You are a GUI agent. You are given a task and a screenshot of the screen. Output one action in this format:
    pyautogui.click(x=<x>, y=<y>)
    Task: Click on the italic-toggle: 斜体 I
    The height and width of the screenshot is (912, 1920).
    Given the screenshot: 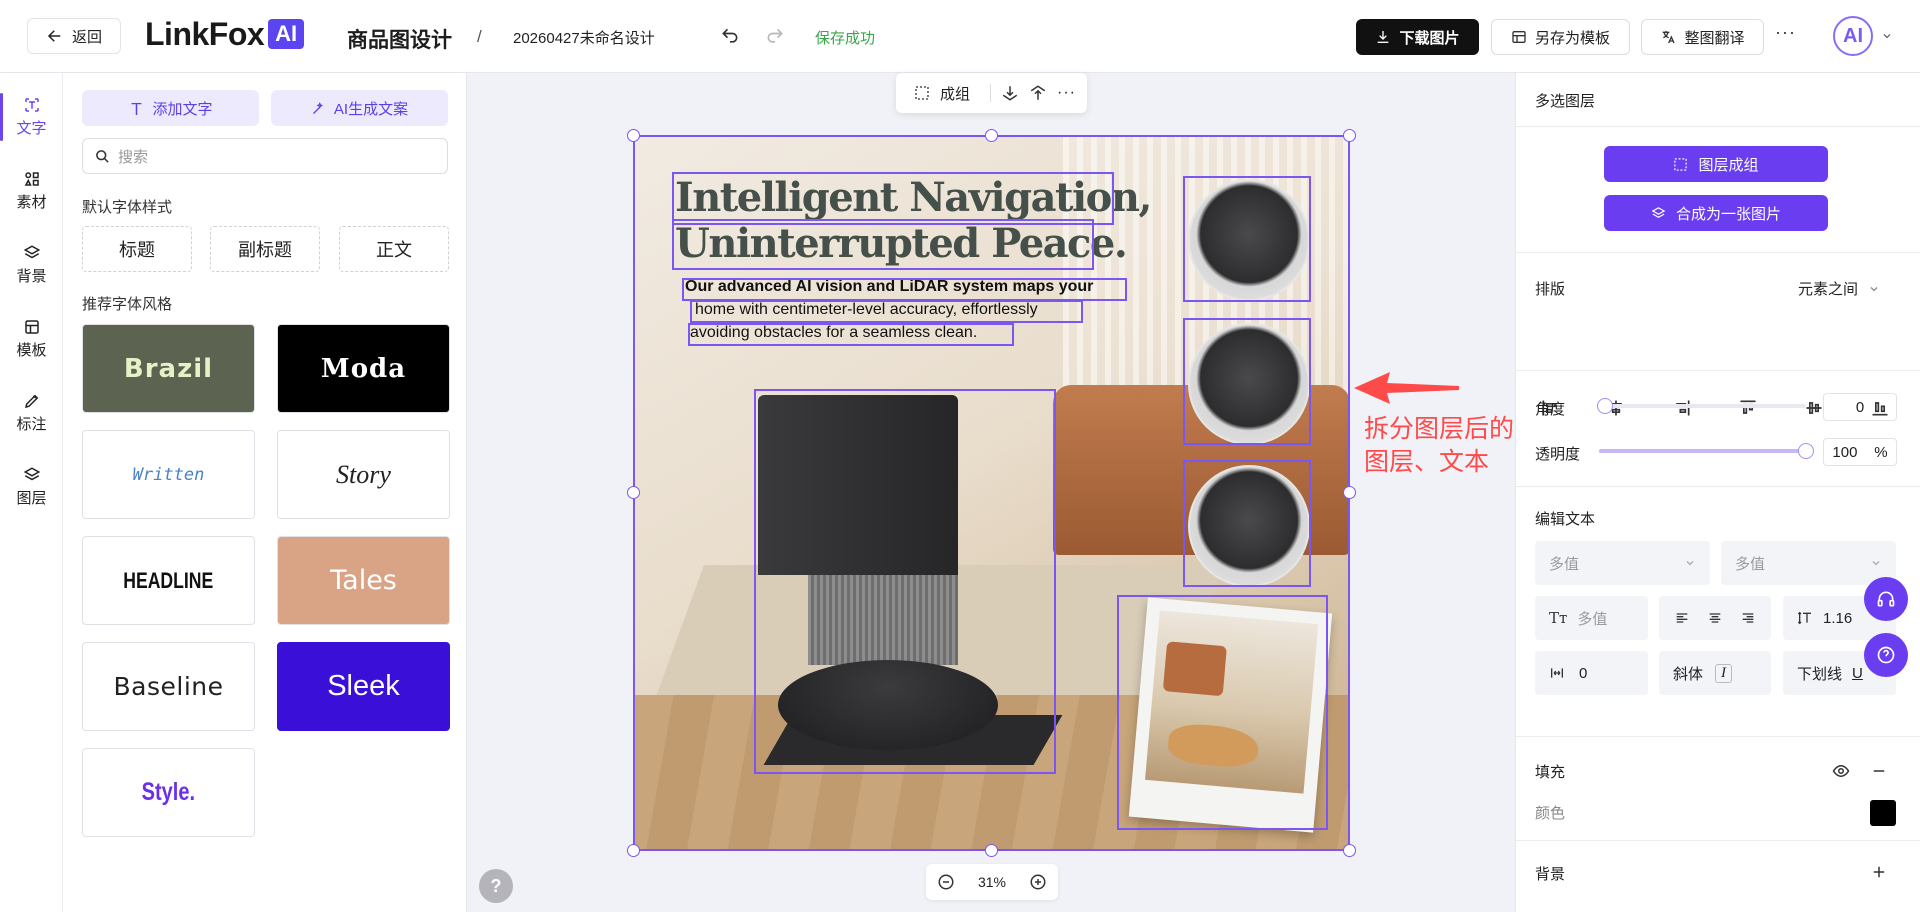 What is the action you would take?
    pyautogui.click(x=1715, y=673)
    